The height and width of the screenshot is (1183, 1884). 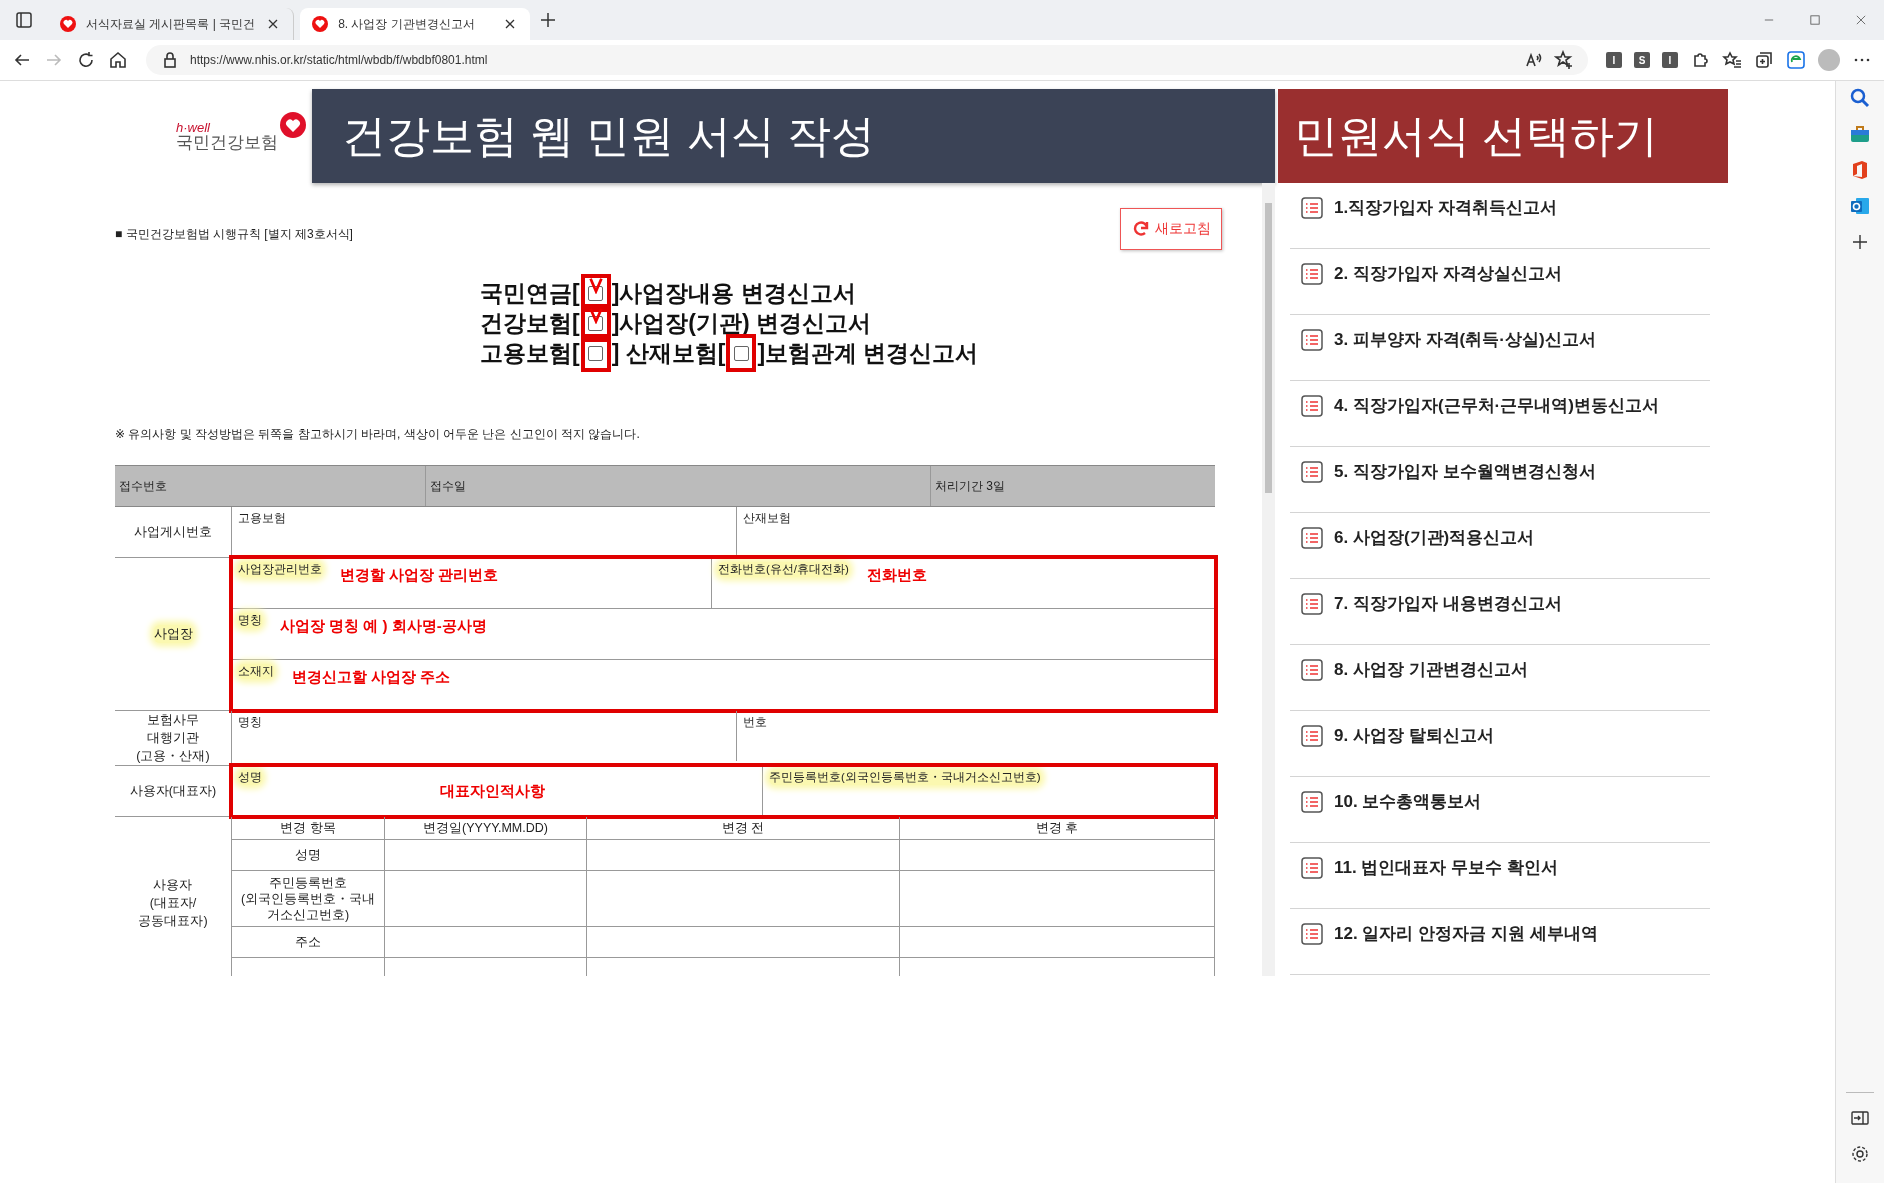 I want to click on form-link: 7. 직장가입자 내용변경신고서, so click(x=1448, y=603).